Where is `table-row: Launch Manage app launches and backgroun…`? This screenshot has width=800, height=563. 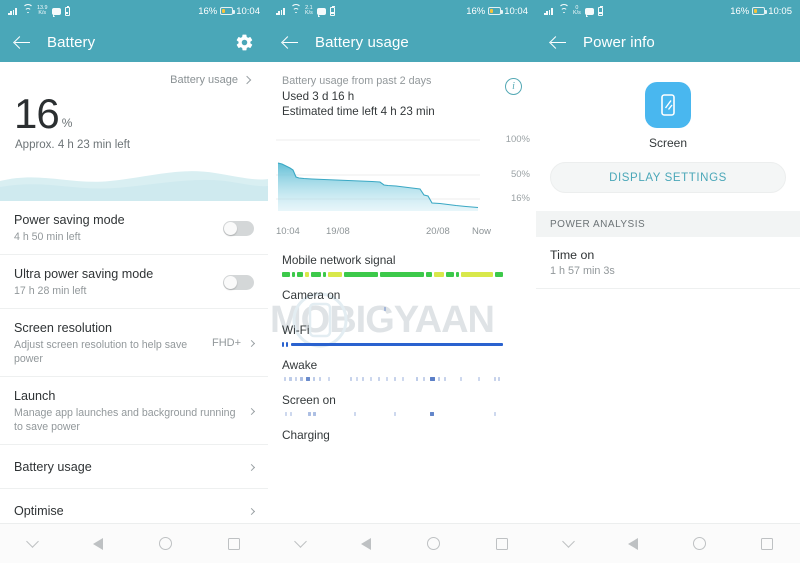
table-row: Launch Manage app launches and backgroun… is located at coordinates (134, 411).